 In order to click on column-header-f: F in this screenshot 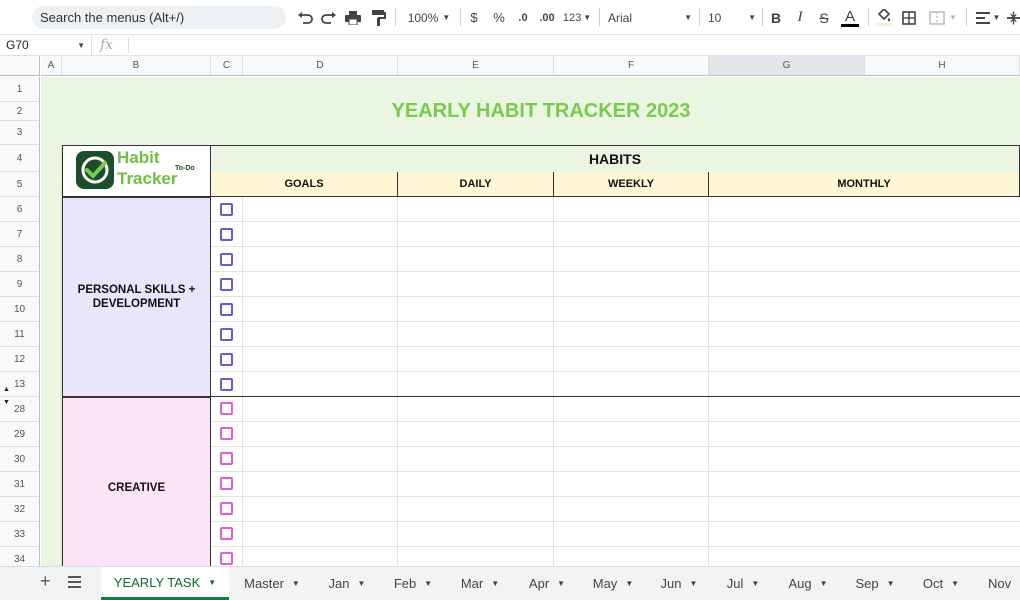, I will do `click(631, 66)`.